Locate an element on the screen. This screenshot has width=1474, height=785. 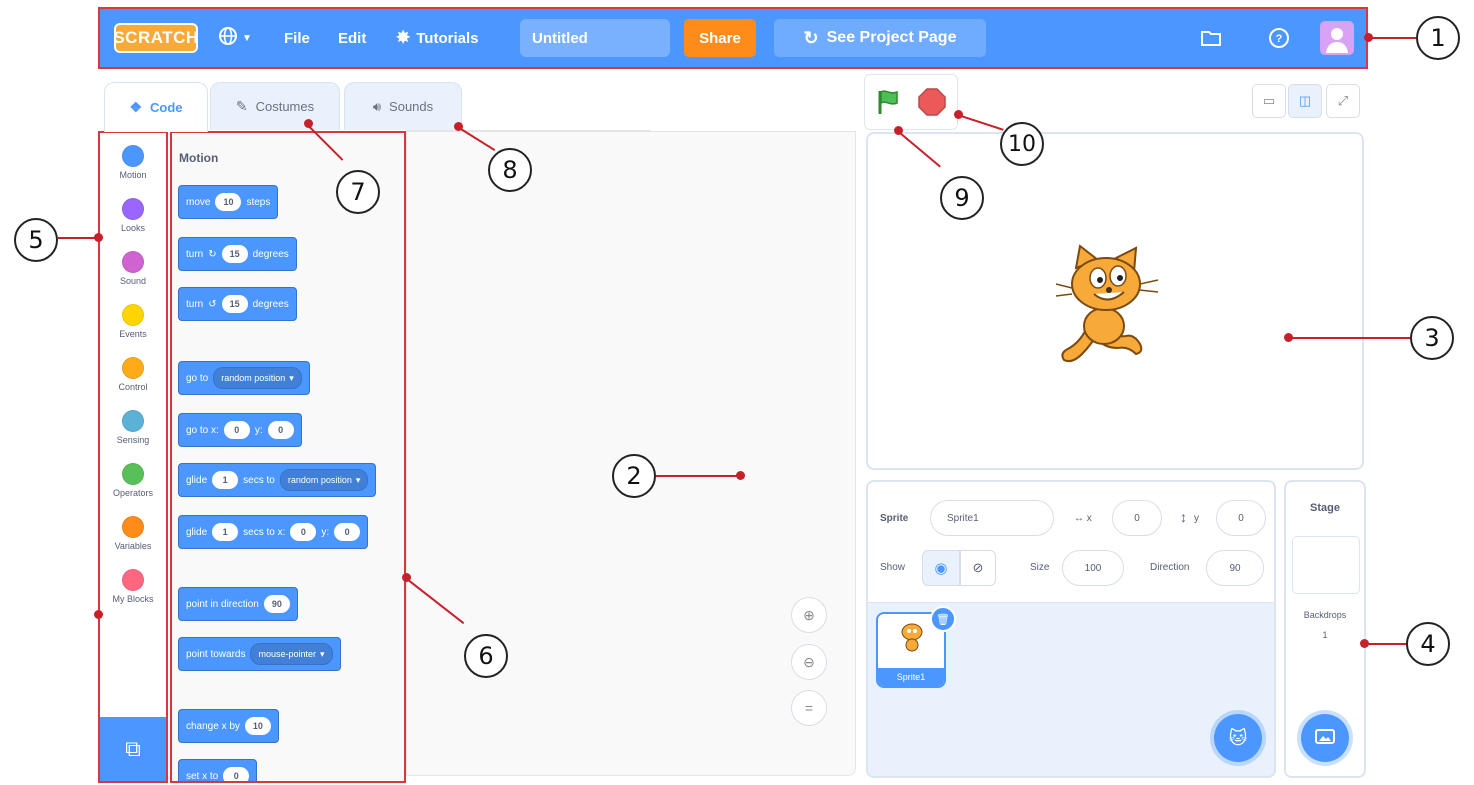
change-x-input: 10 is located at coordinates (257, 726).